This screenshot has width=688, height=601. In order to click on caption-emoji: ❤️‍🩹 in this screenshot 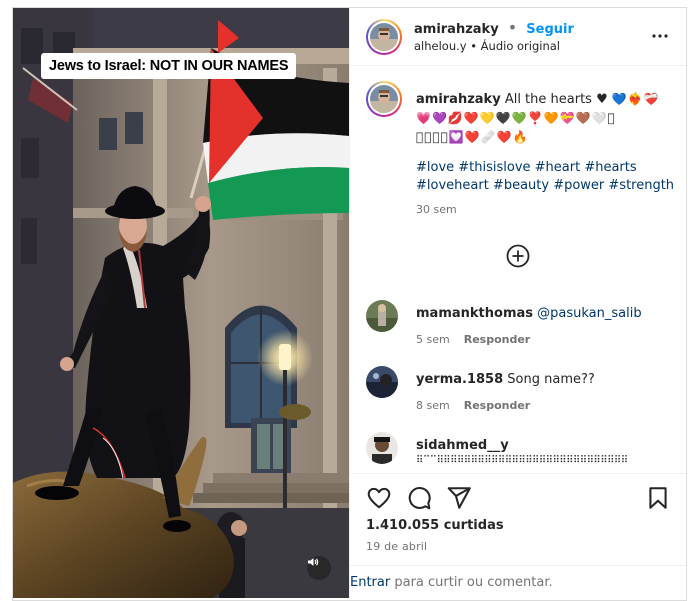, I will do `click(651, 99)`.